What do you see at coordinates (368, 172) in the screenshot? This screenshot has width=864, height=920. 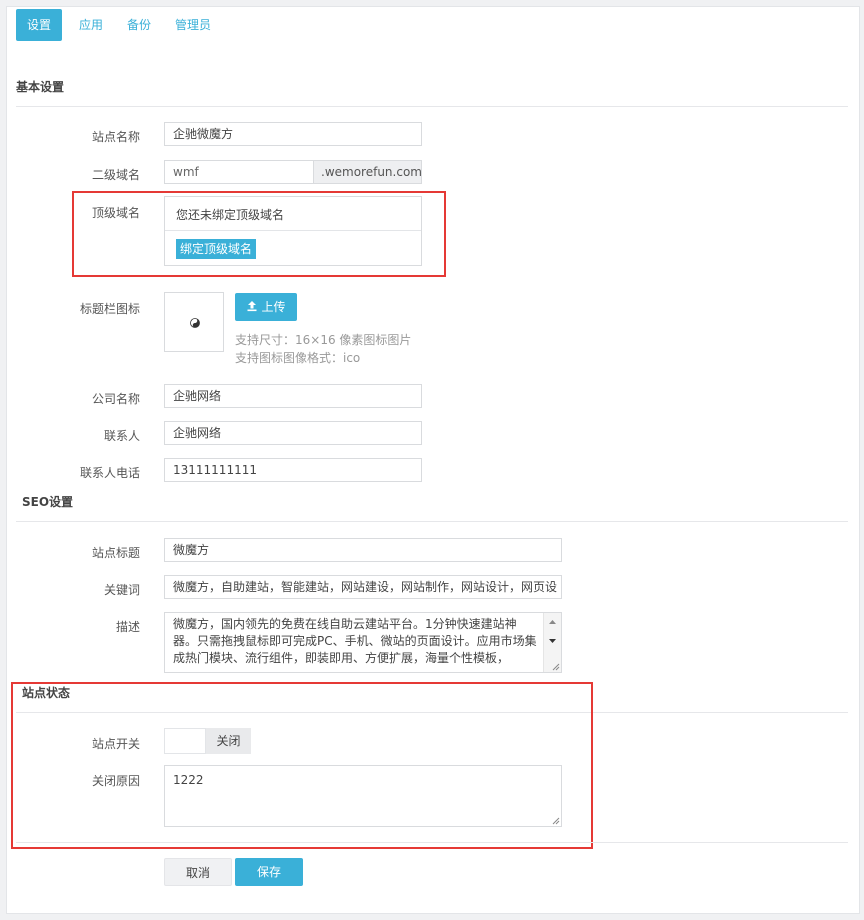 I see `subdomain-suffix: .wemorefun.com` at bounding box center [368, 172].